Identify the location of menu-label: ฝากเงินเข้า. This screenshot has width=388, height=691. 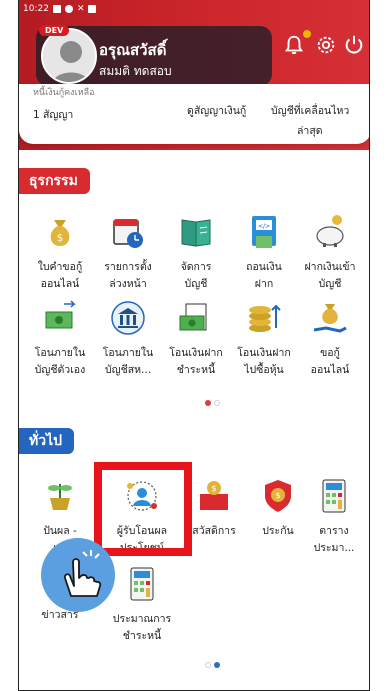
(330, 267).